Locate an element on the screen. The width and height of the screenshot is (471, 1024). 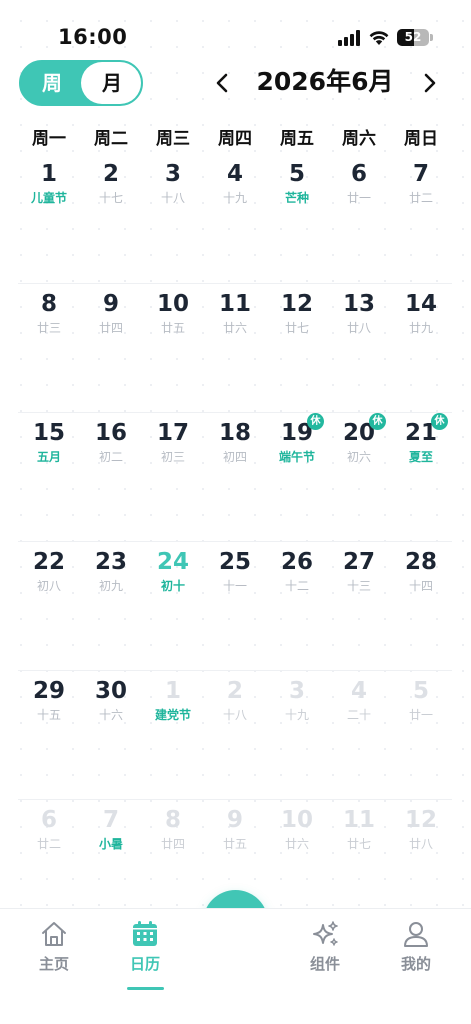
day-number: 1 is located at coordinates (172, 691).